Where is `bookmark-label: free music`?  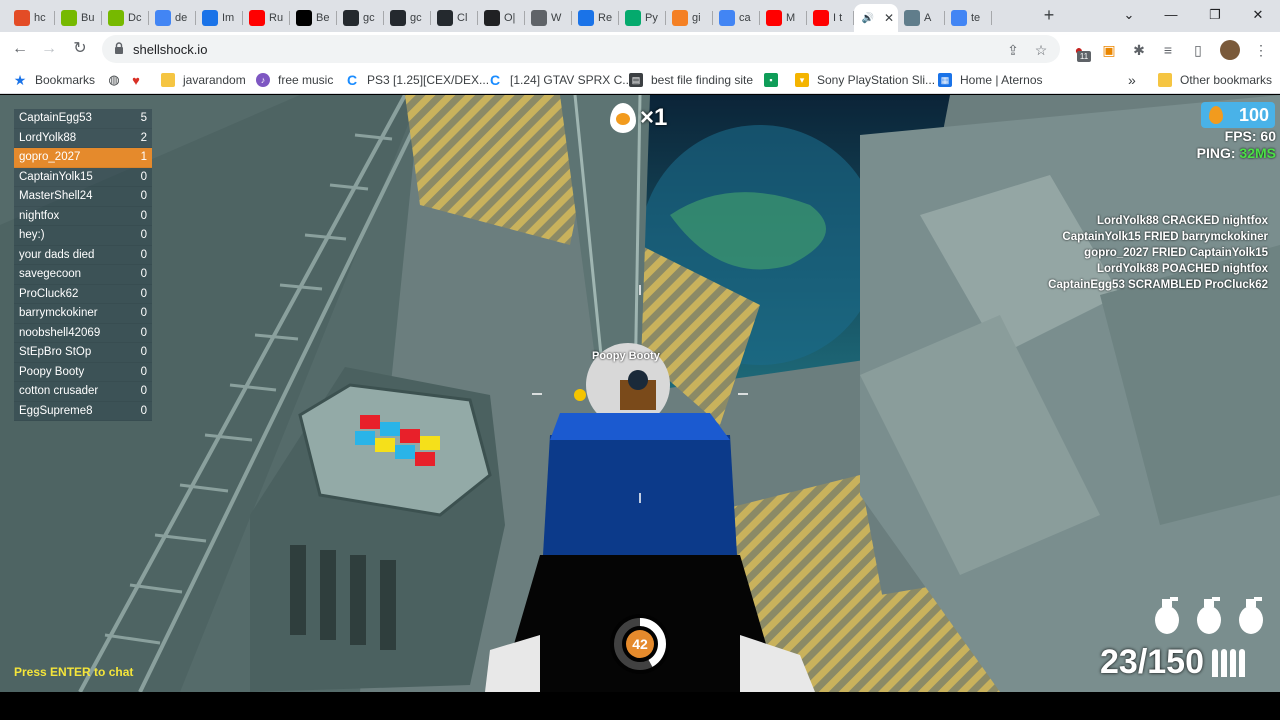
bookmark-label: free music is located at coordinates (306, 80).